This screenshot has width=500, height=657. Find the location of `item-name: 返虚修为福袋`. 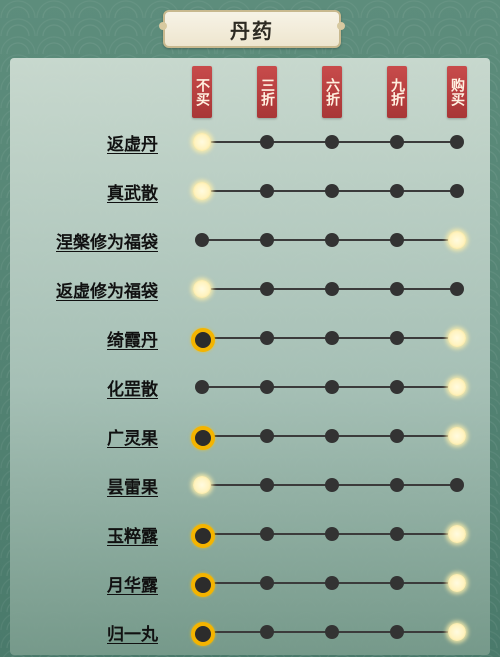

item-name: 返虚修为福袋 is located at coordinates (107, 292).